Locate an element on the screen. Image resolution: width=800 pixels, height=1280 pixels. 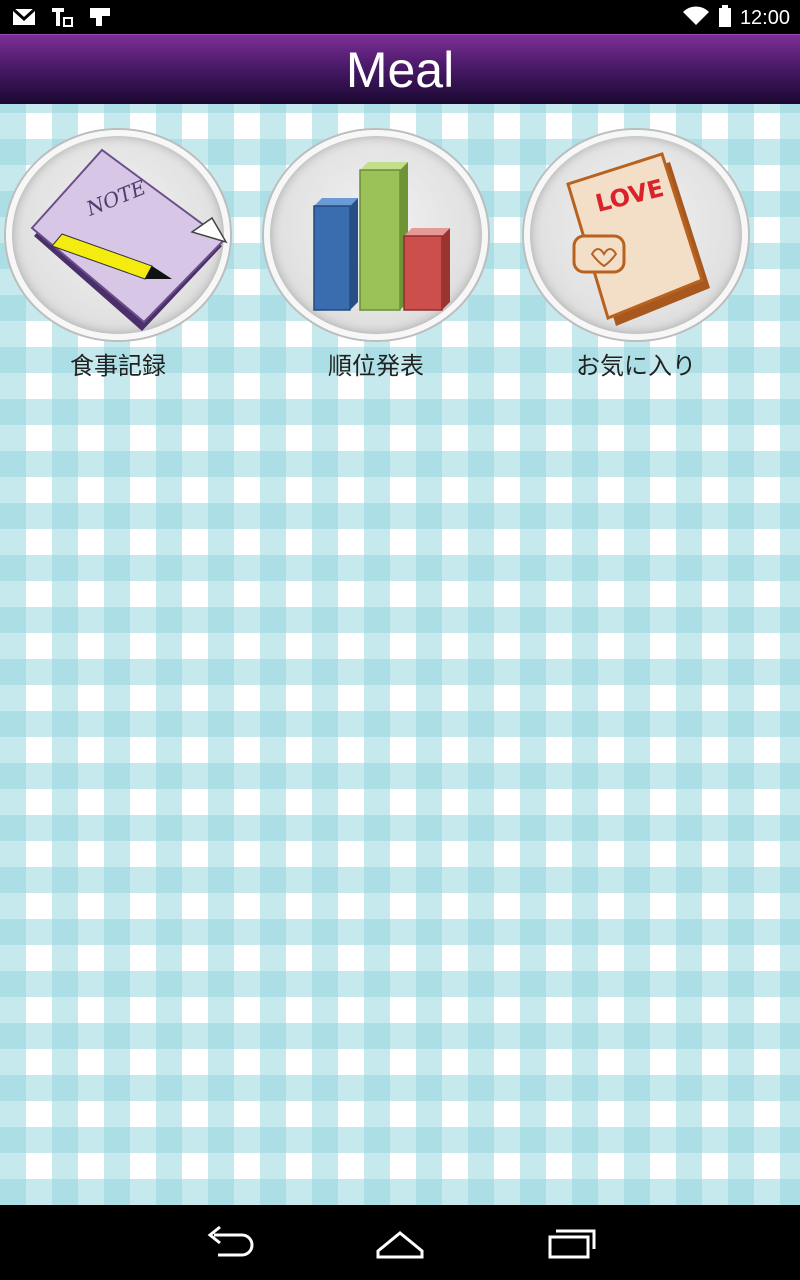
navigation-bar is located at coordinates (400, 1242).